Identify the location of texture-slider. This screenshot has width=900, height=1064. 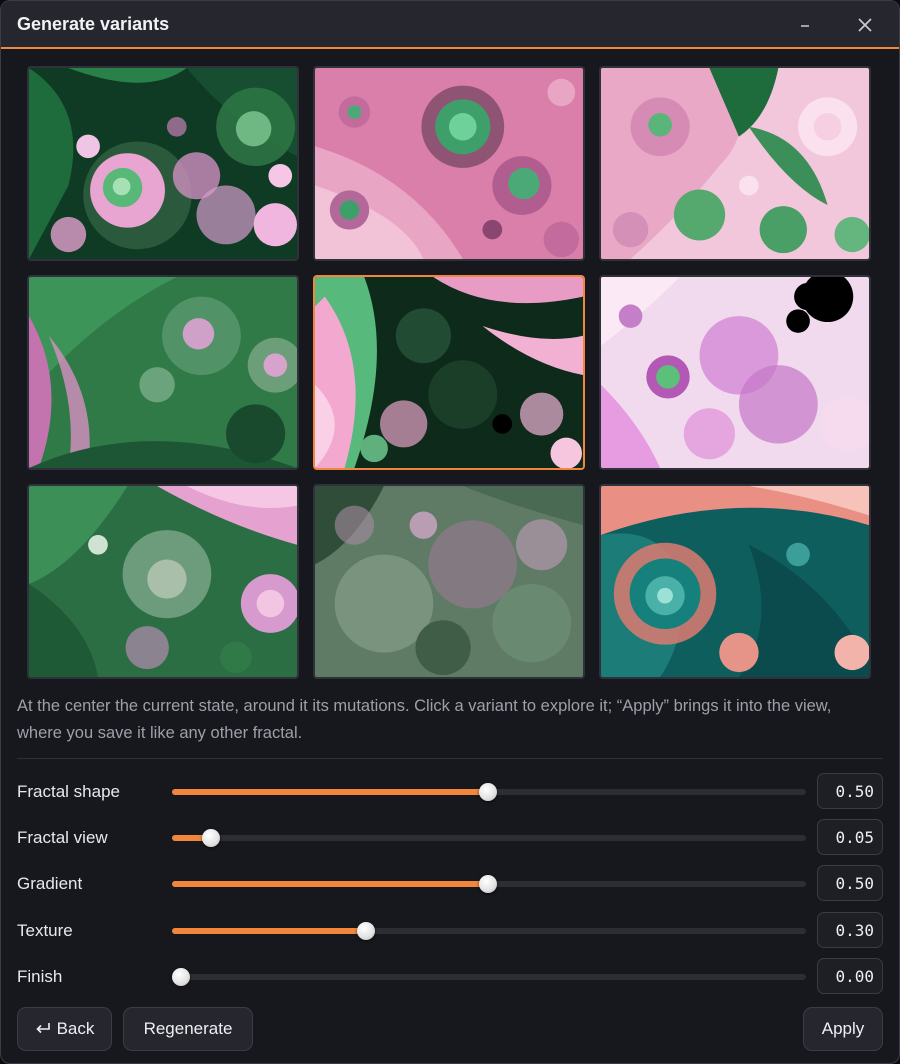
(489, 931).